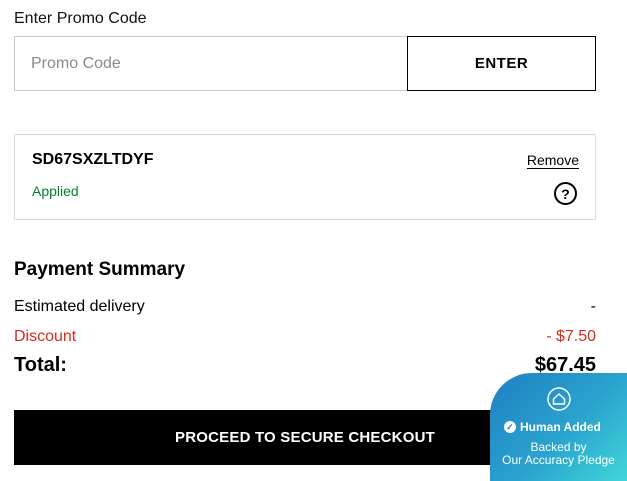  Describe the element at coordinates (501, 63) in the screenshot. I see `enter-button: ENTER` at that location.